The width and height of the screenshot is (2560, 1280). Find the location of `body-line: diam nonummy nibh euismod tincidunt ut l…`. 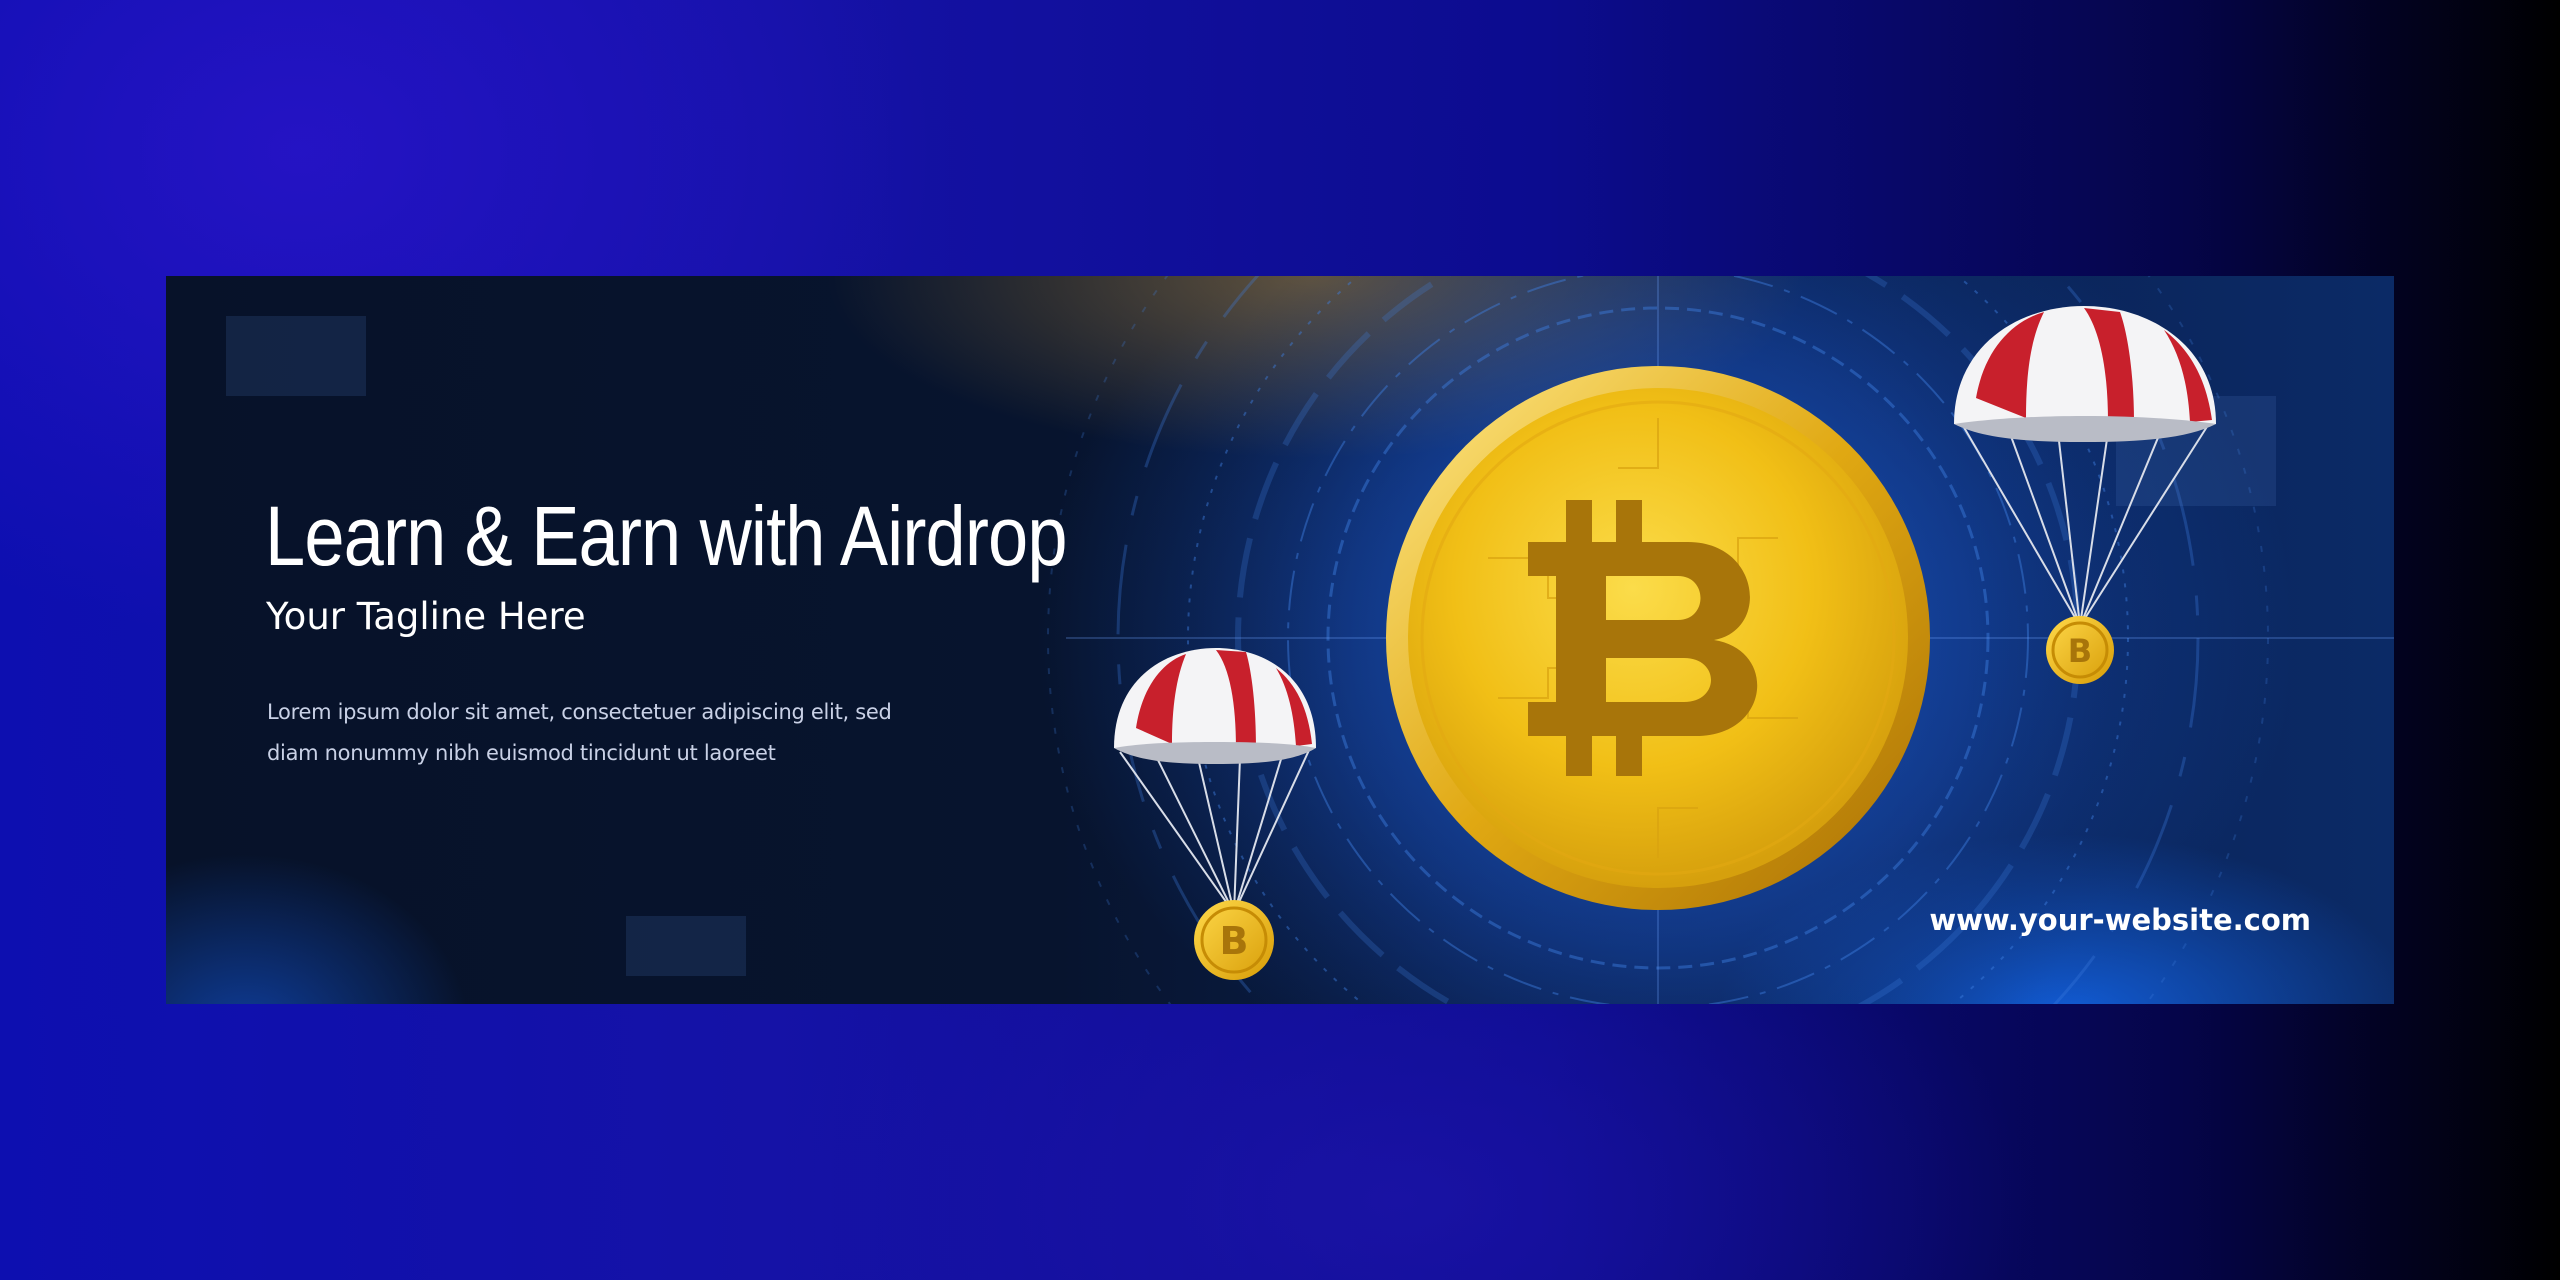

body-line: diam nonummy nibh euismod tincidunt ut l… is located at coordinates (521, 753).